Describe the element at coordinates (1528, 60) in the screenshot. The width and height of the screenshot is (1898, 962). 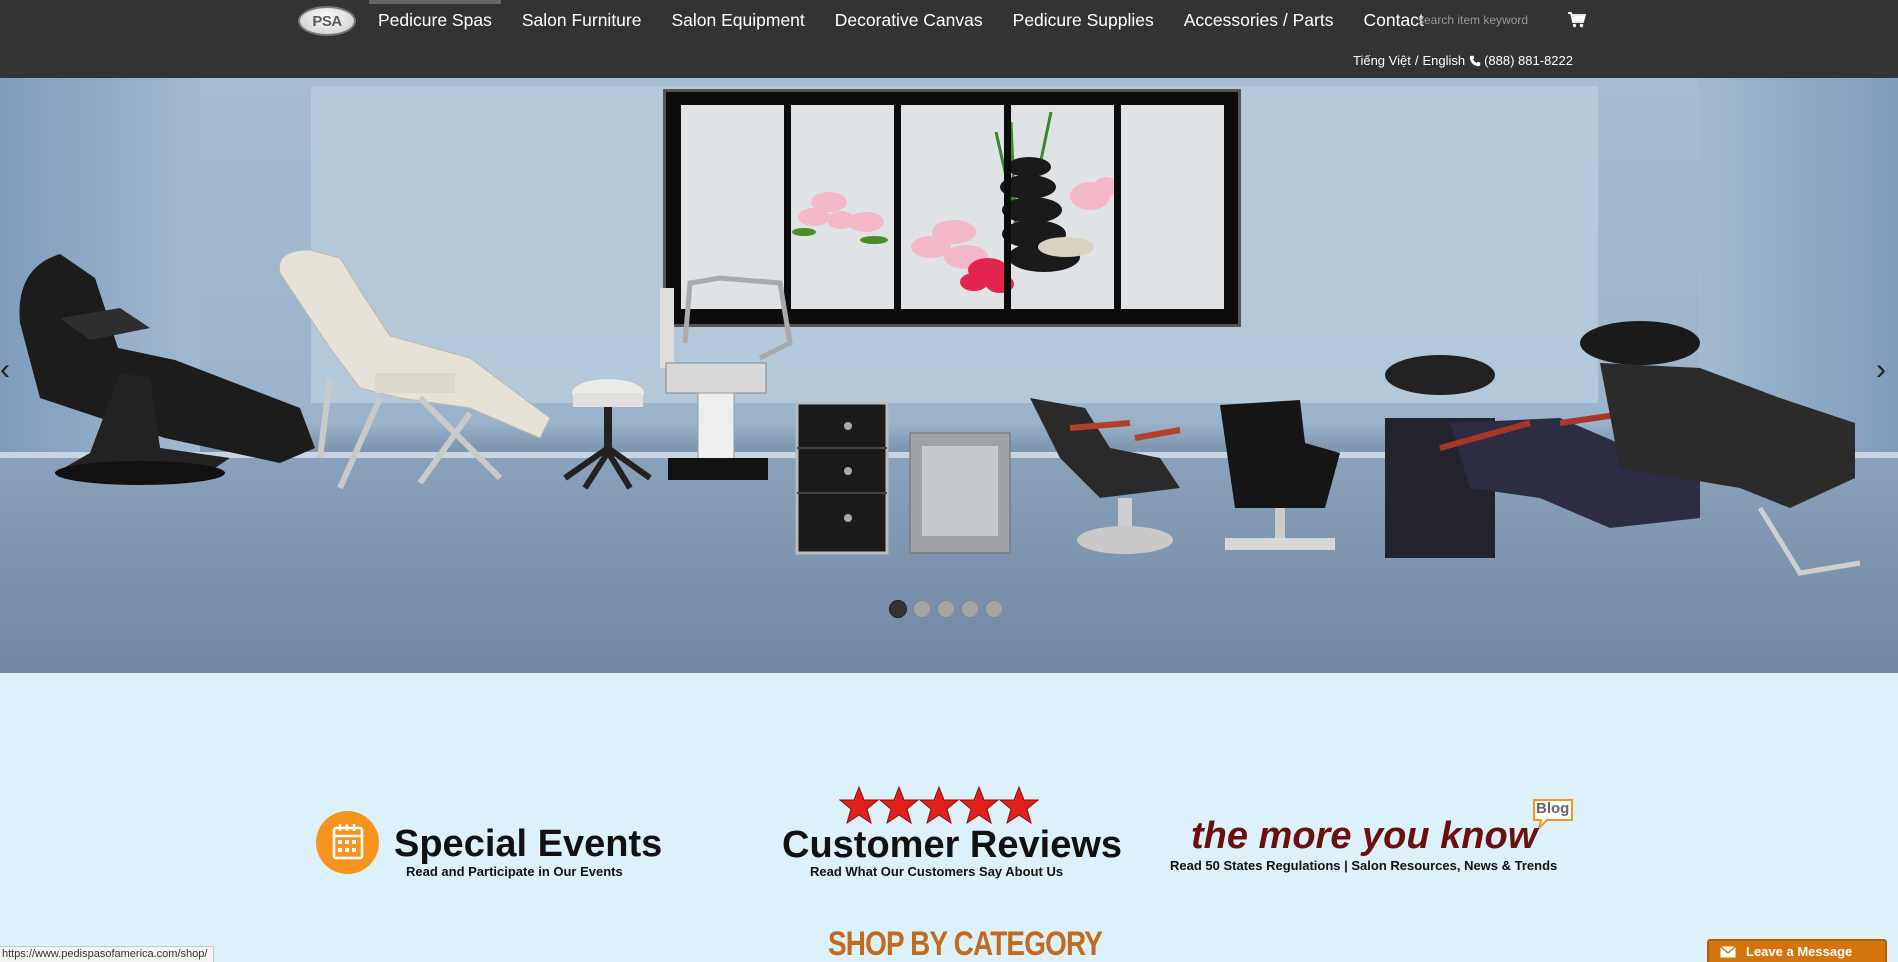
I see `phone-number: (888) 881-8222` at that location.